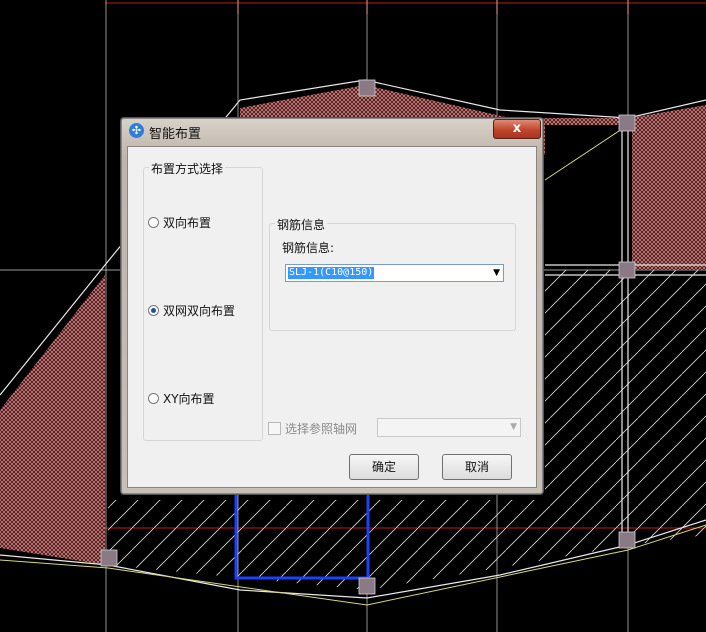 The image size is (706, 632). What do you see at coordinates (394, 273) in the screenshot?
I see `rebar-info-dropdown: SLJ-1(C10@150) ▼` at bounding box center [394, 273].